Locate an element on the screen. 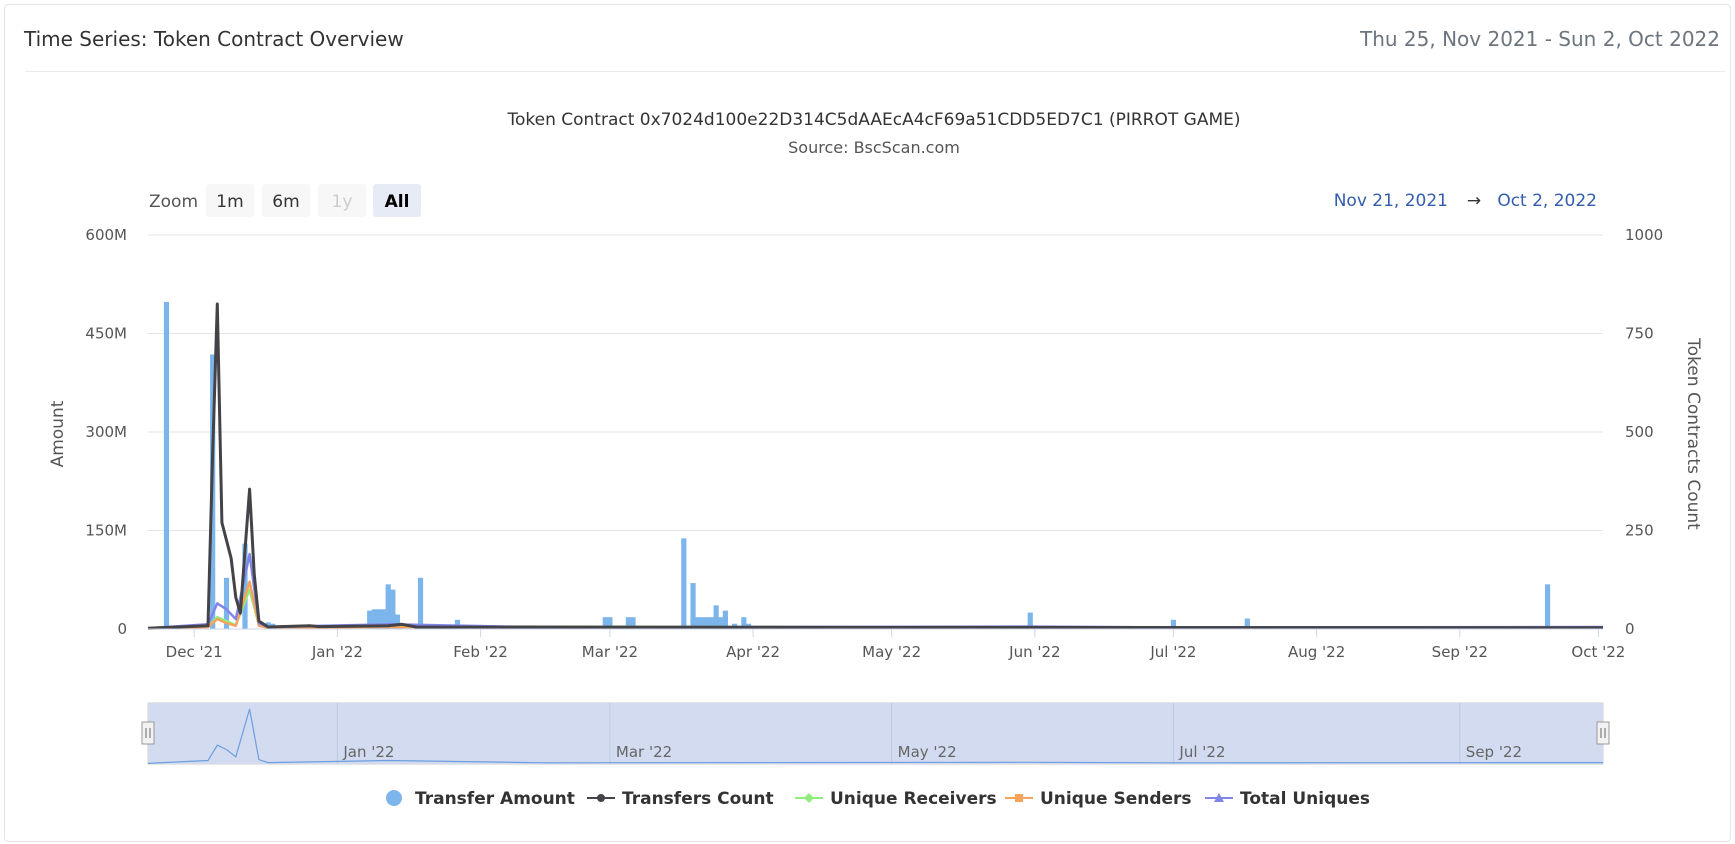 The width and height of the screenshot is (1735, 844). navigator-tick-label: Sep '22 is located at coordinates (1494, 752).